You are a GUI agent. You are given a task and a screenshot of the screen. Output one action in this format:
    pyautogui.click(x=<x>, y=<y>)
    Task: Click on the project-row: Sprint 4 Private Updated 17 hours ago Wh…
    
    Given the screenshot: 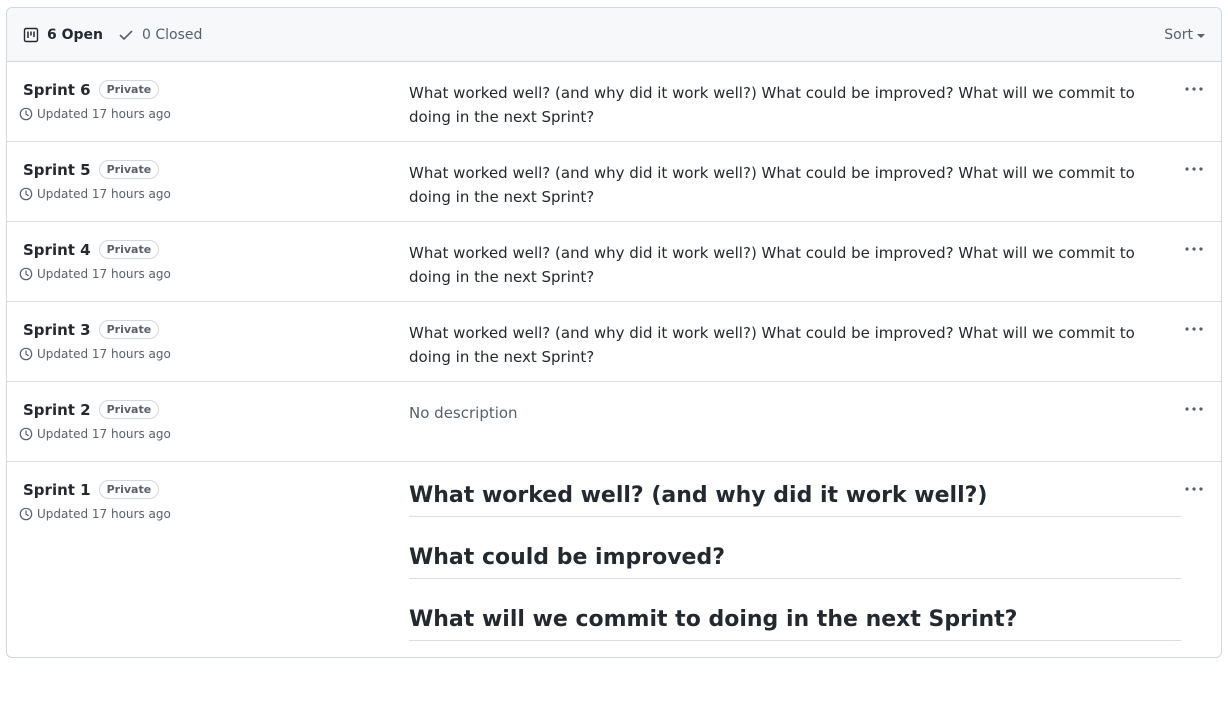 What is the action you would take?
    pyautogui.click(x=614, y=262)
    